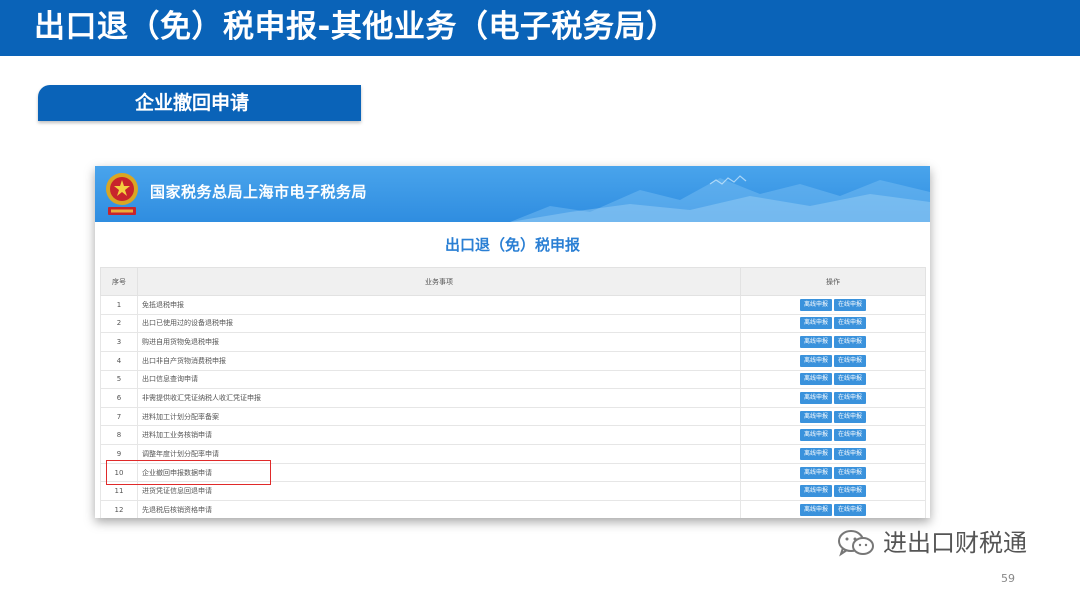 The image size is (1080, 591). I want to click on row-item: 出口信息查询申请, so click(439, 379).